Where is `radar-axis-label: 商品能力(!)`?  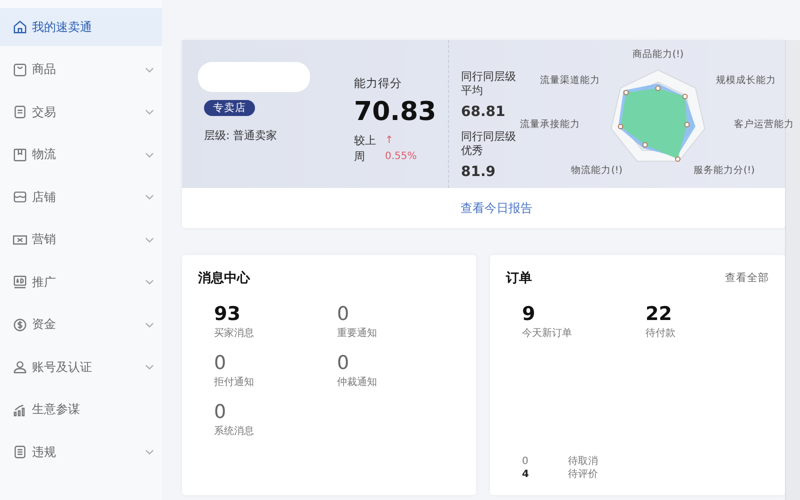 radar-axis-label: 商品能力(!) is located at coordinates (658, 54).